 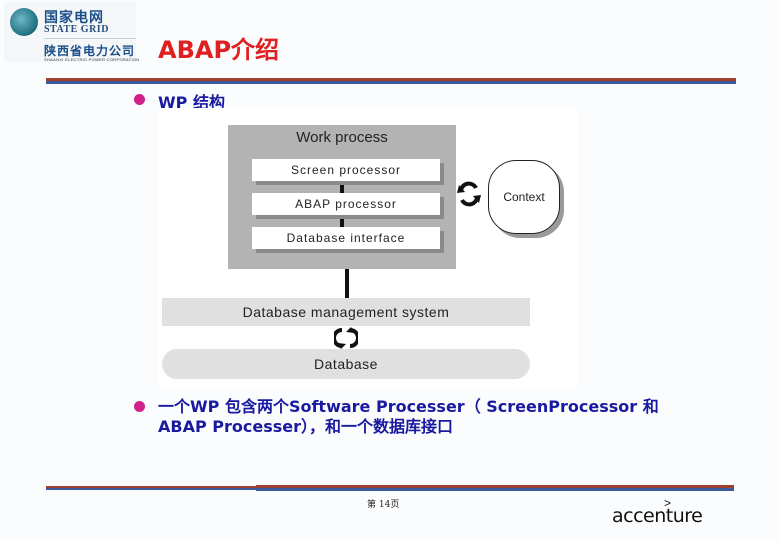 I want to click on header-rule-blue, so click(x=391, y=82).